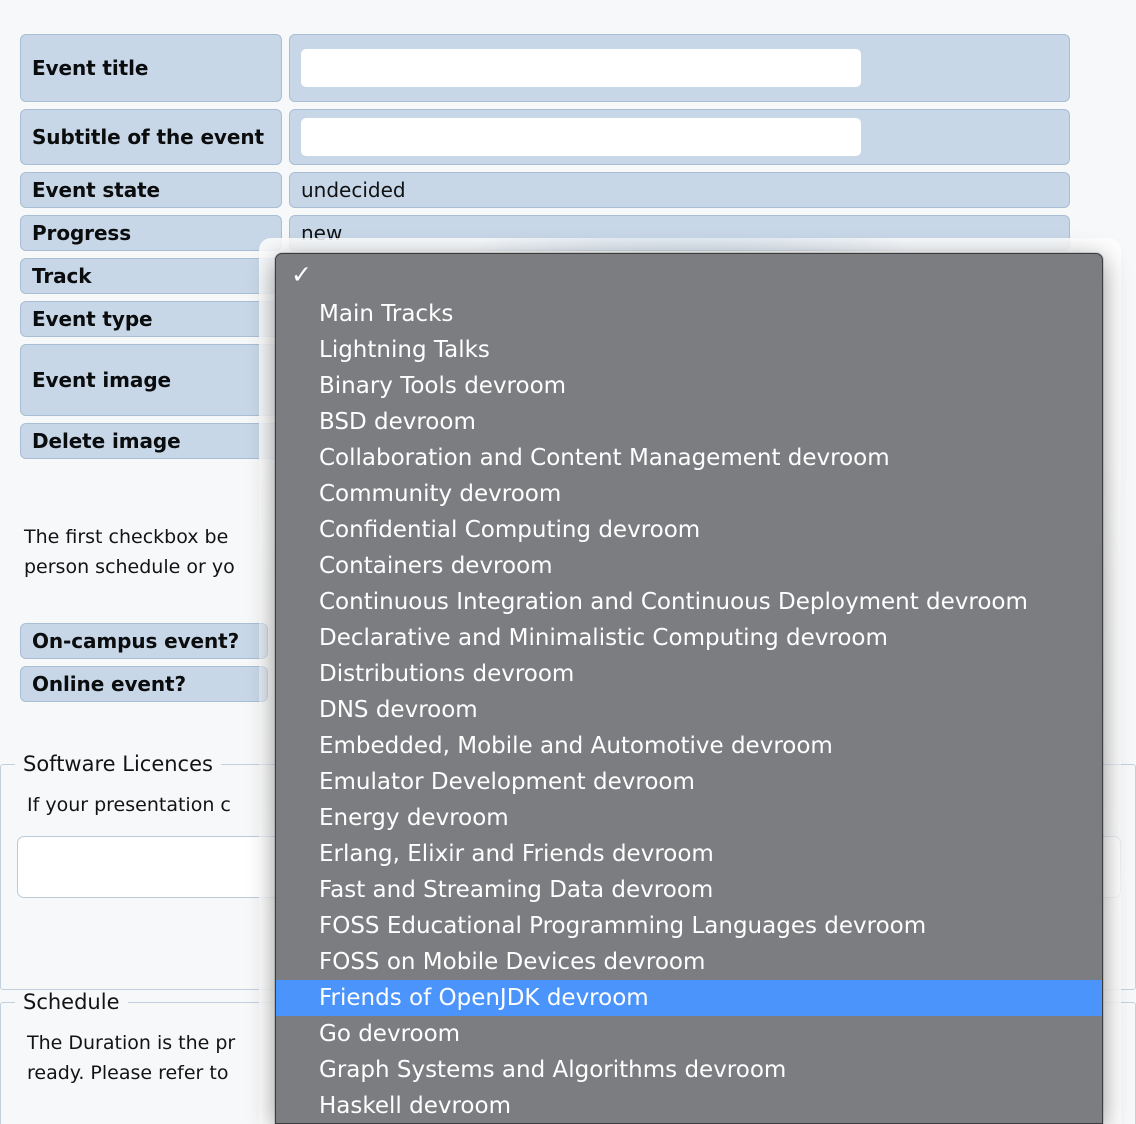 This screenshot has width=1136, height=1124. What do you see at coordinates (151, 233) in the screenshot?
I see `field-label: Progress` at bounding box center [151, 233].